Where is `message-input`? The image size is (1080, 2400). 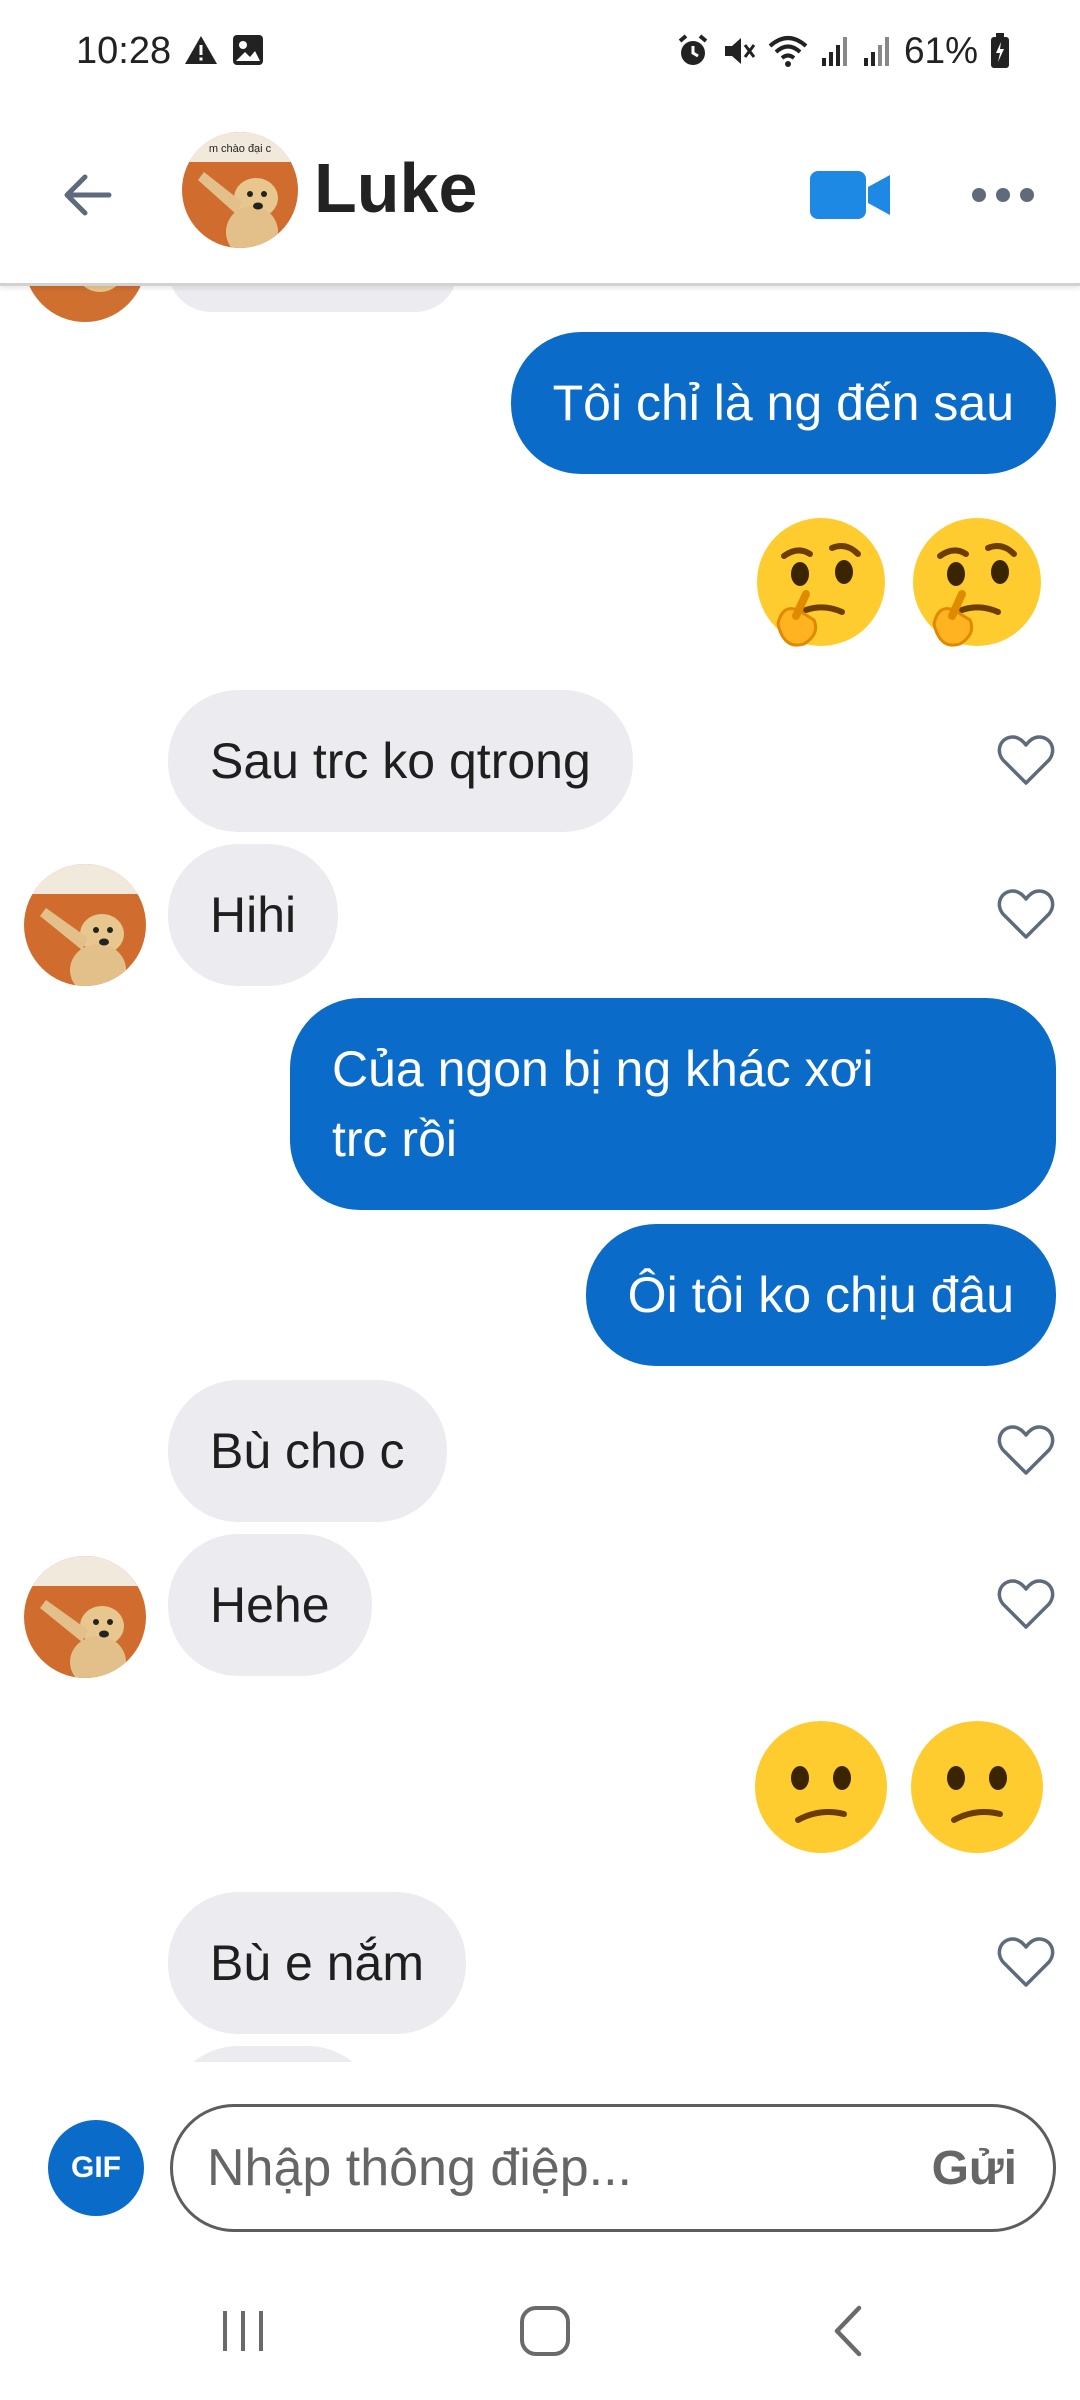
message-input is located at coordinates (532, 2168).